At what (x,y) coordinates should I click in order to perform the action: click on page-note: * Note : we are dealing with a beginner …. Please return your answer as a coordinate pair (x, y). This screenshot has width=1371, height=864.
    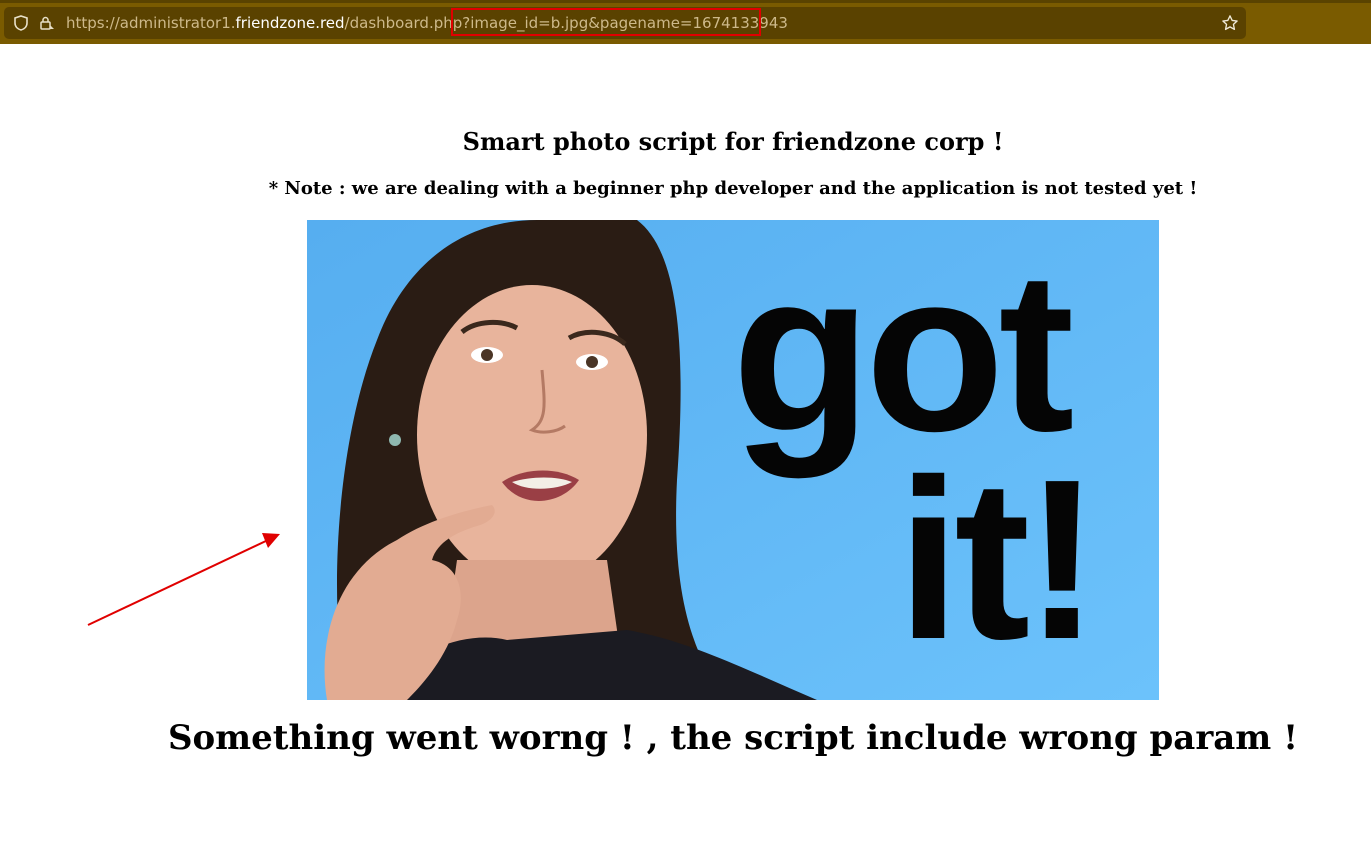
    Looking at the image, I should click on (733, 188).